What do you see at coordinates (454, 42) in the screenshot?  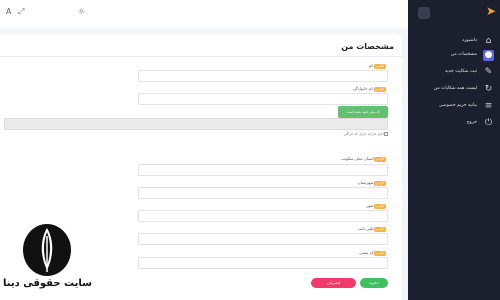 I see `sidebar-item-dashboard: داشبورد ⌂` at bounding box center [454, 42].